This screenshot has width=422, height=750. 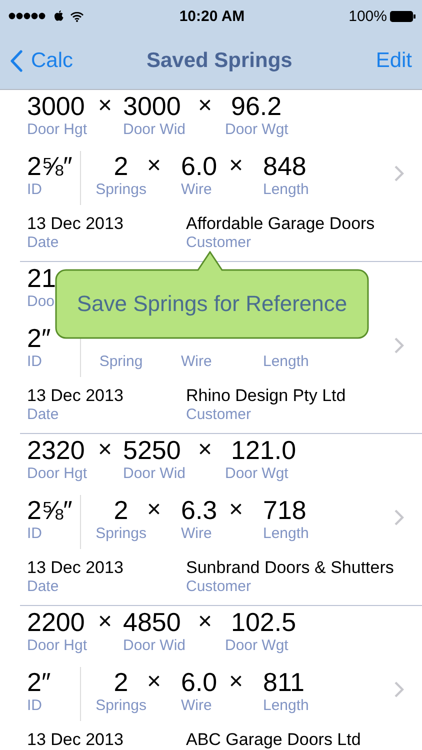 What do you see at coordinates (280, 224) in the screenshot?
I see `customer-name: Affordable Garage Doors` at bounding box center [280, 224].